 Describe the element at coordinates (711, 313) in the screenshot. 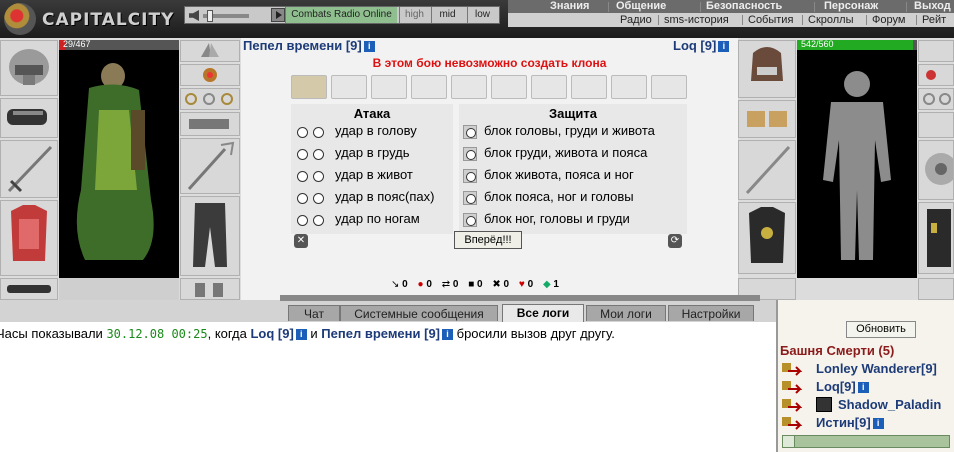

I see `tab-settings: Настройки` at that location.